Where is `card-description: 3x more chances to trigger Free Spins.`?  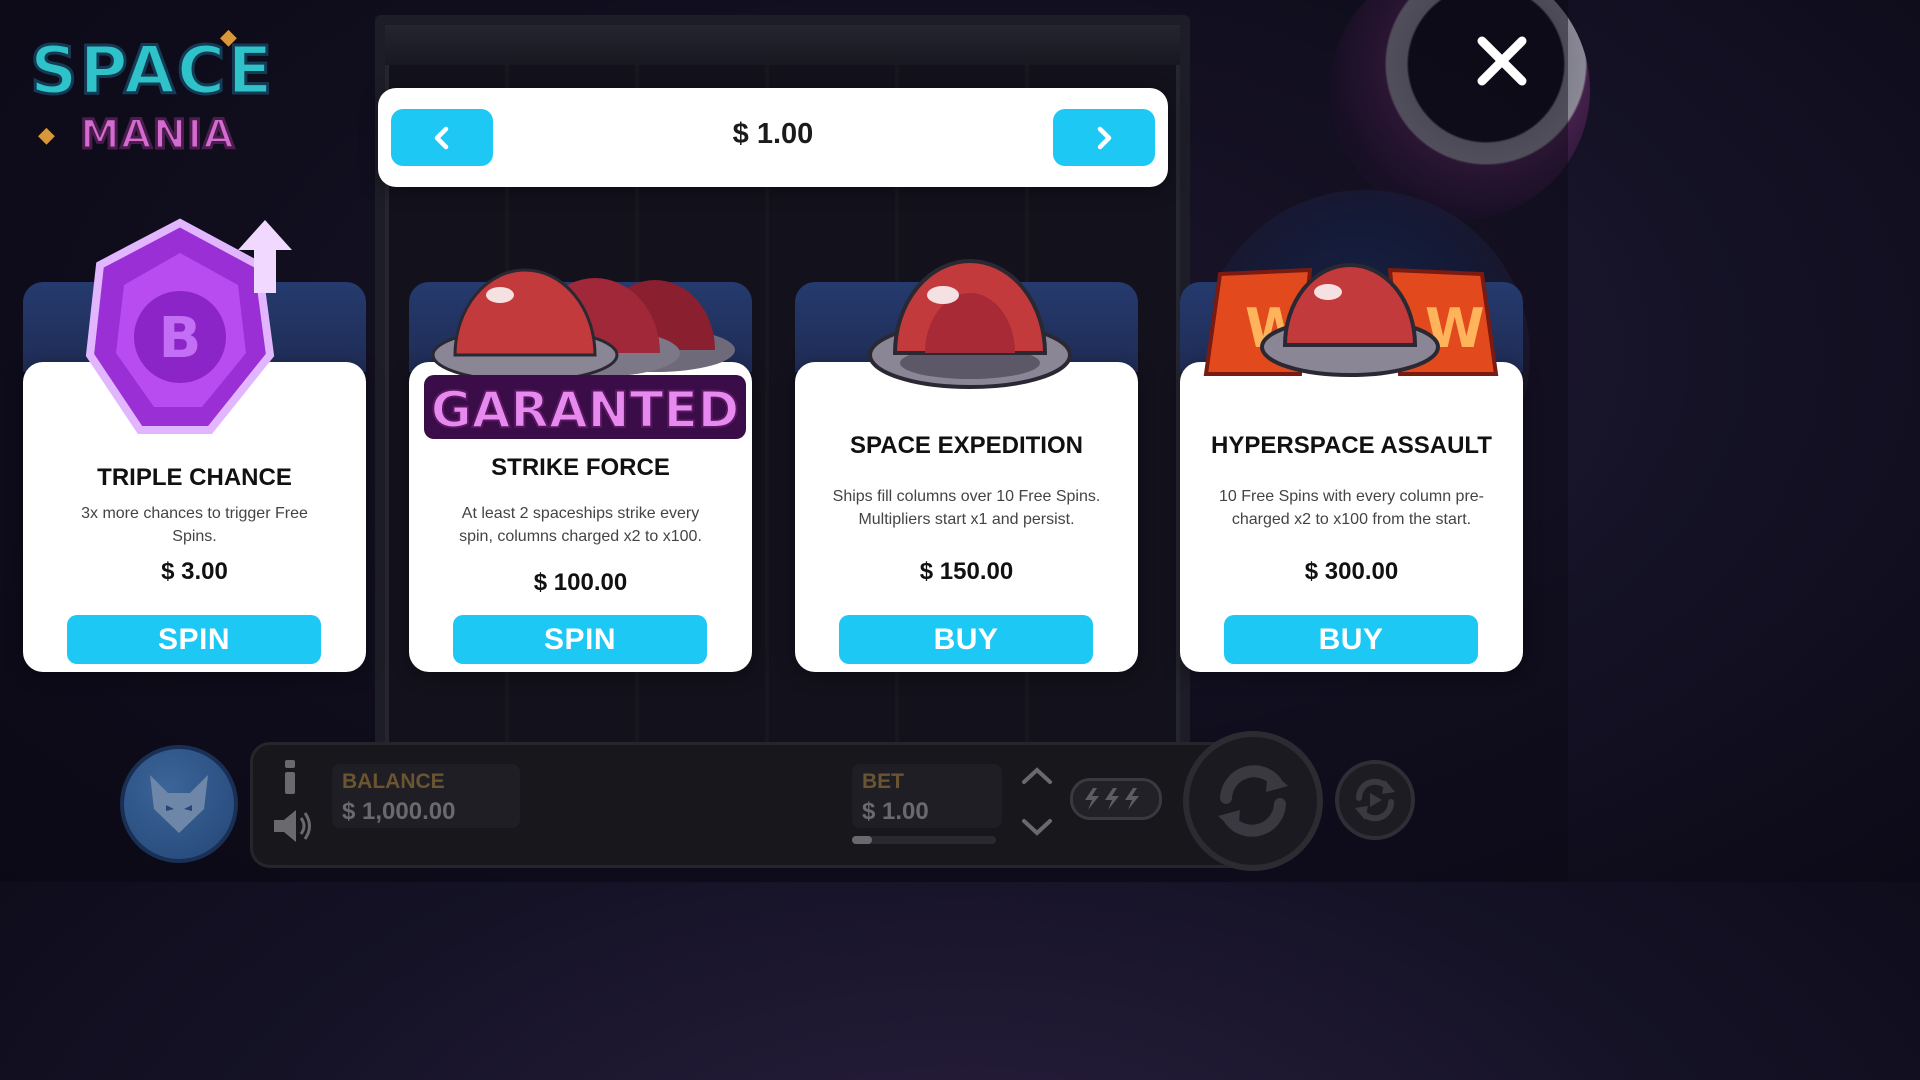 card-description: 3x more chances to trigger Free Spins. is located at coordinates (194, 525).